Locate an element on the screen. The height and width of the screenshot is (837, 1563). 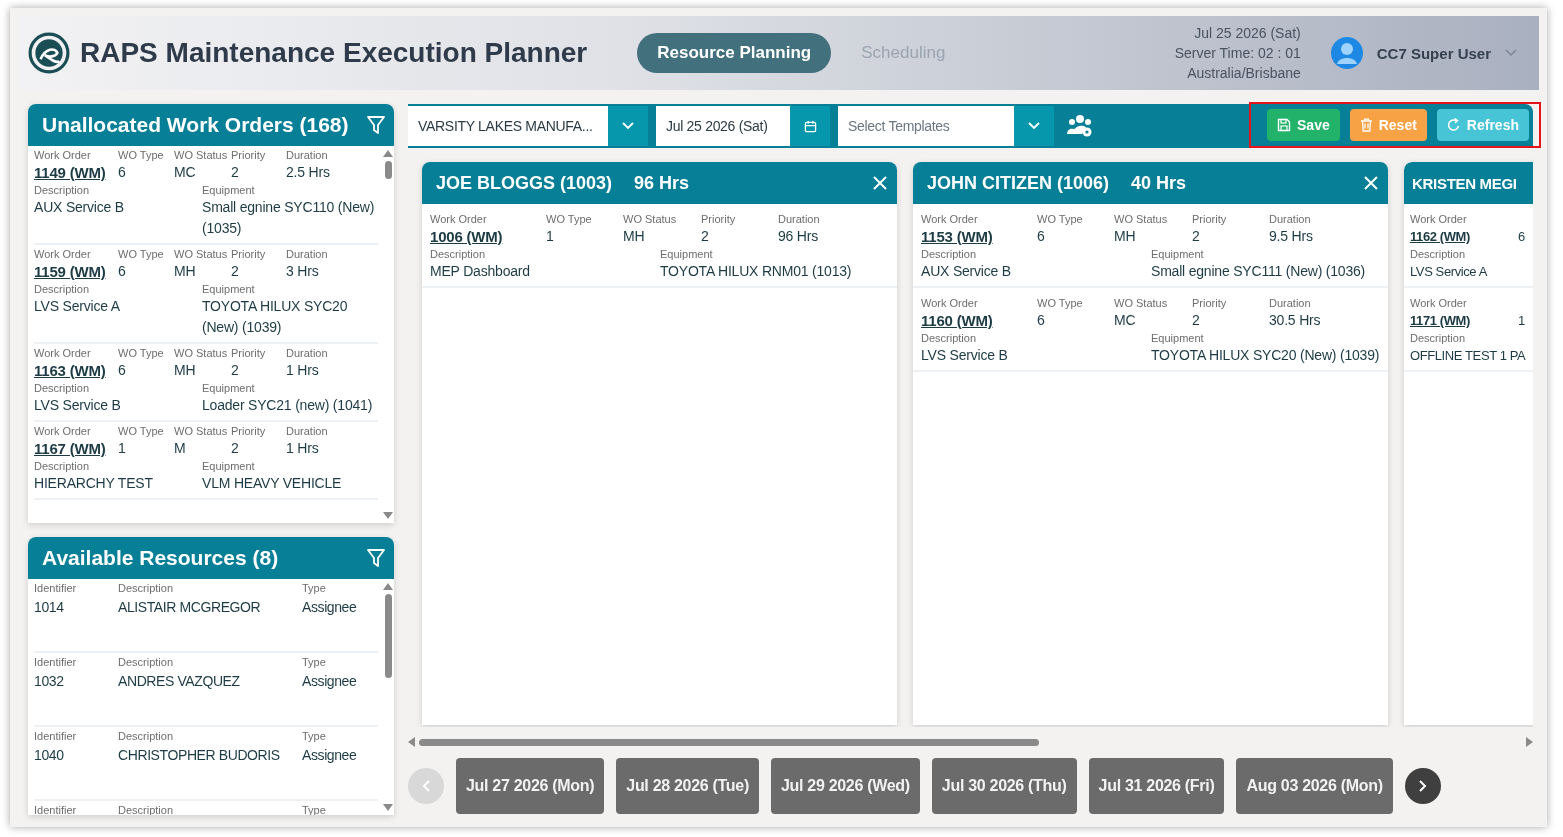
templates-dropdown: Select Templates is located at coordinates (926, 126).